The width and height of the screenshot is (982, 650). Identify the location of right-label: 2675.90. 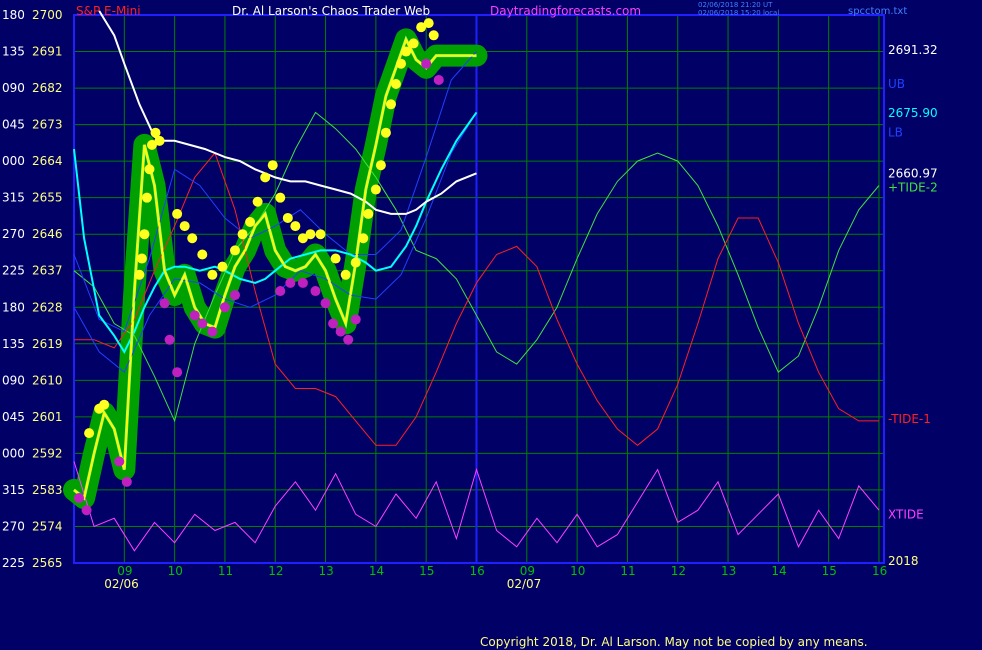
(913, 113).